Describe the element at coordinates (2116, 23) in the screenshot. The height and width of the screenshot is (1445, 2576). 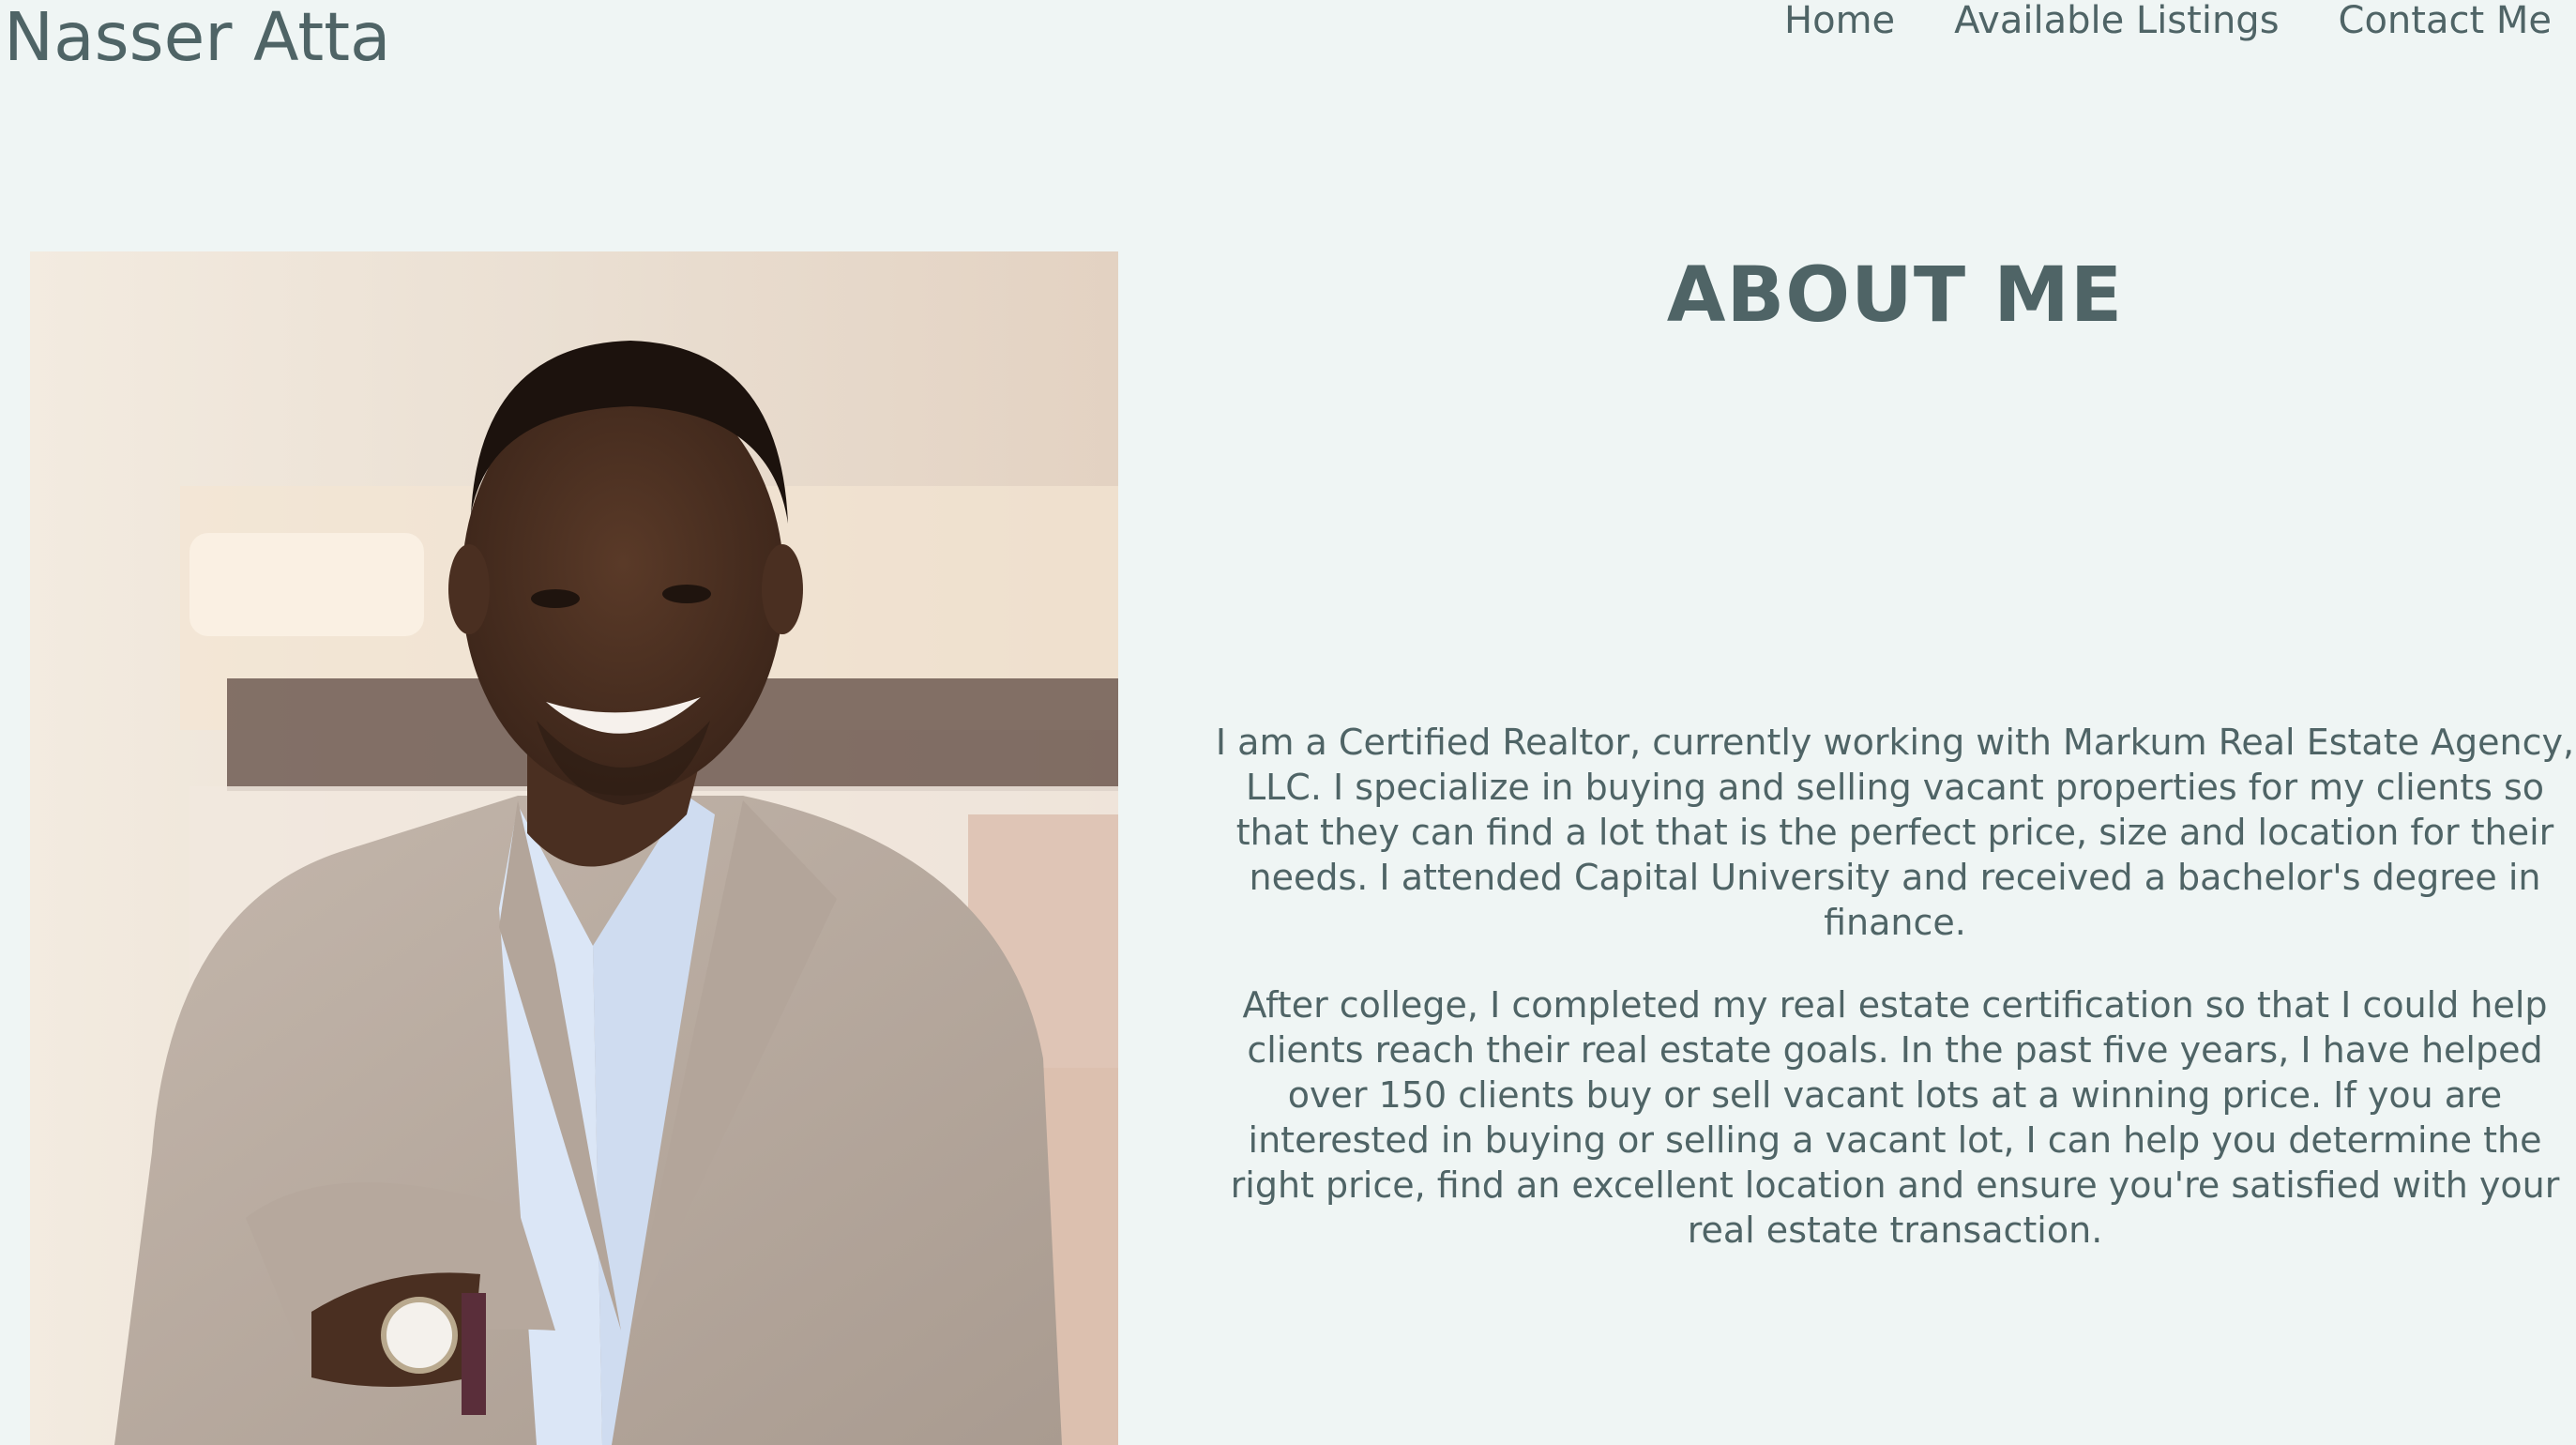
I see `nav-available-listings-link: Available Listings` at that location.